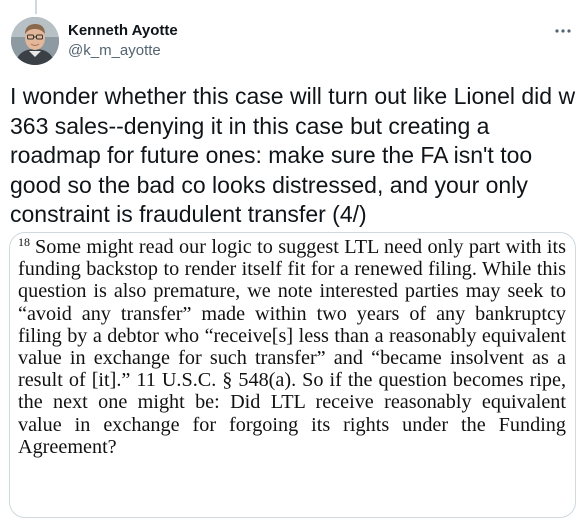  I want to click on footnote-number: 18, so click(24, 242).